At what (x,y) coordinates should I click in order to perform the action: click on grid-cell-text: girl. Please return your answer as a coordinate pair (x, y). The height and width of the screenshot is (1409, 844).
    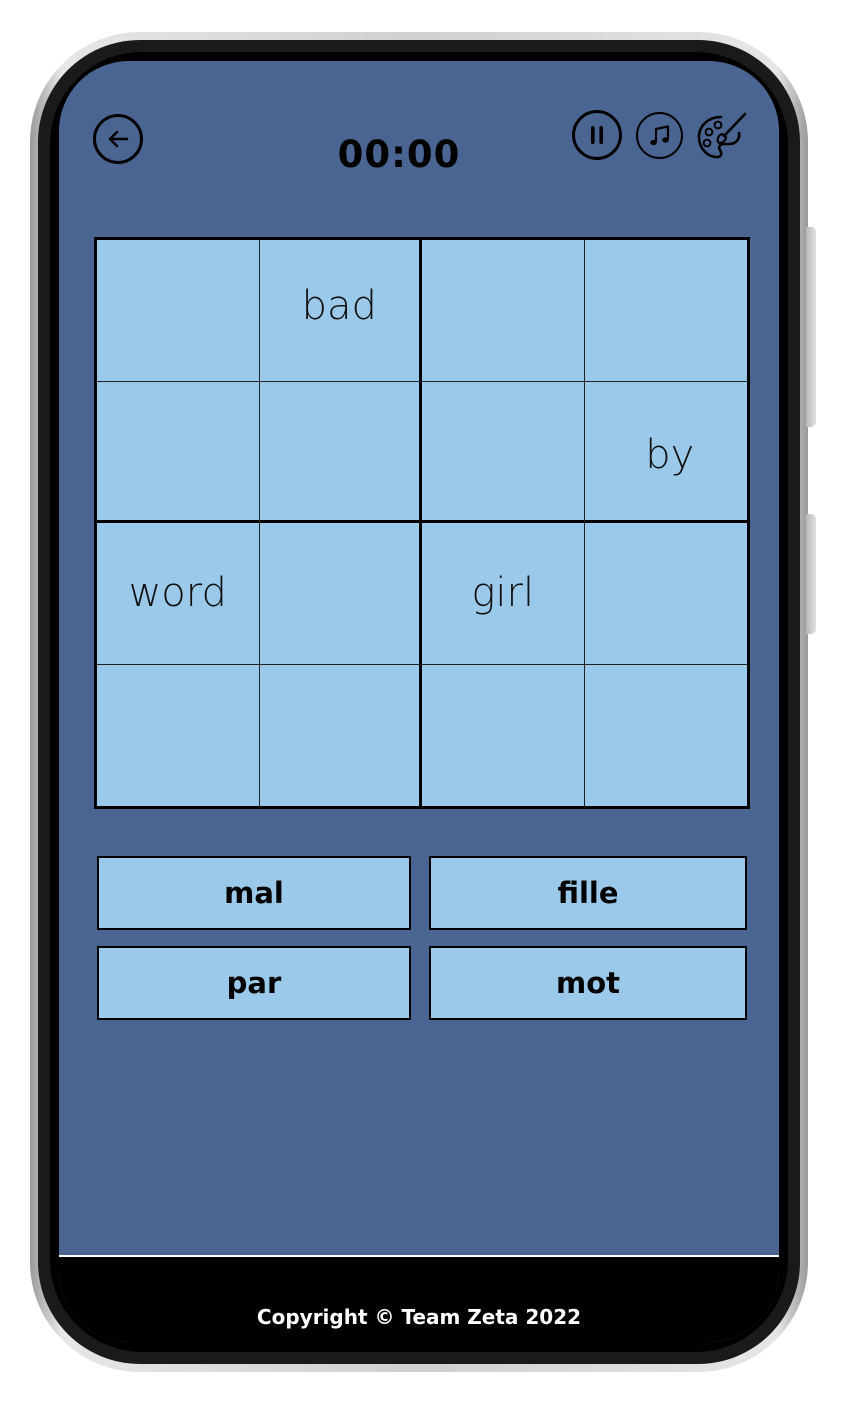
    Looking at the image, I should click on (503, 593).